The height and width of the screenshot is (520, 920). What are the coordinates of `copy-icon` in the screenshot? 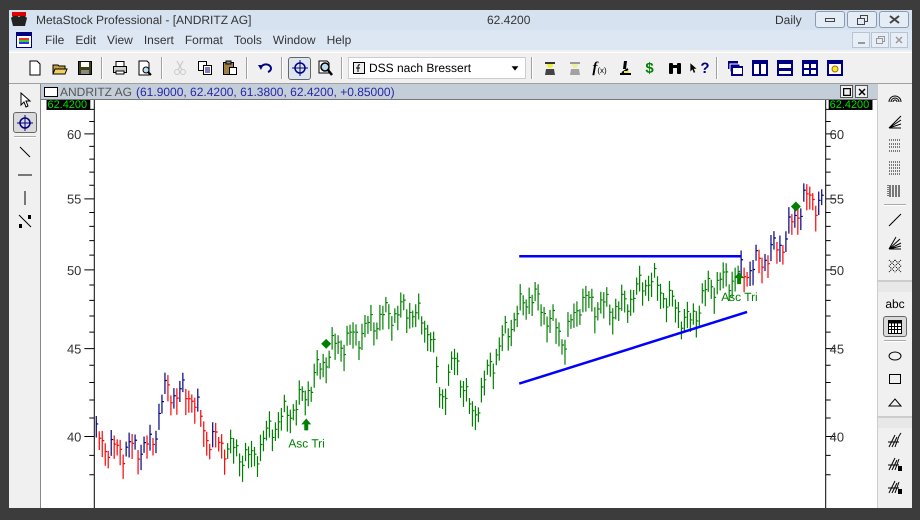 It's located at (204, 68).